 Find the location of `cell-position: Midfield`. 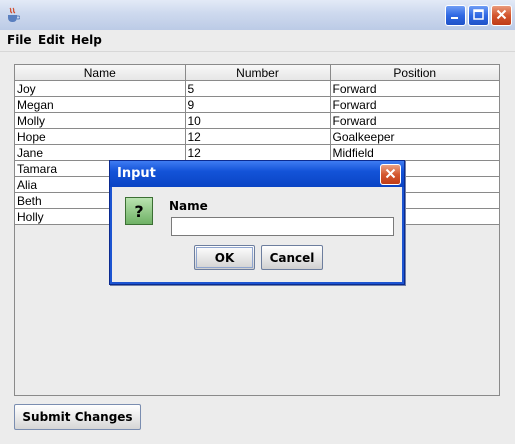

cell-position: Midfield is located at coordinates (414, 152).